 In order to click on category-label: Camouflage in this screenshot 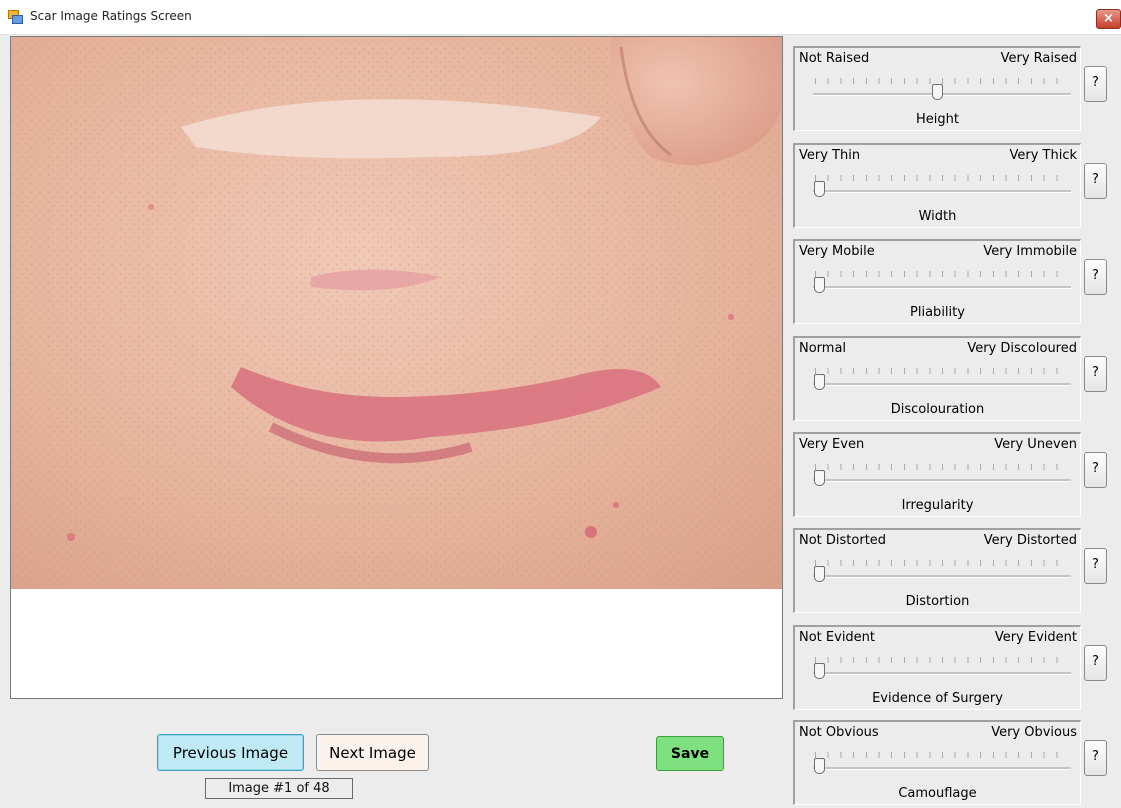, I will do `click(937, 793)`.